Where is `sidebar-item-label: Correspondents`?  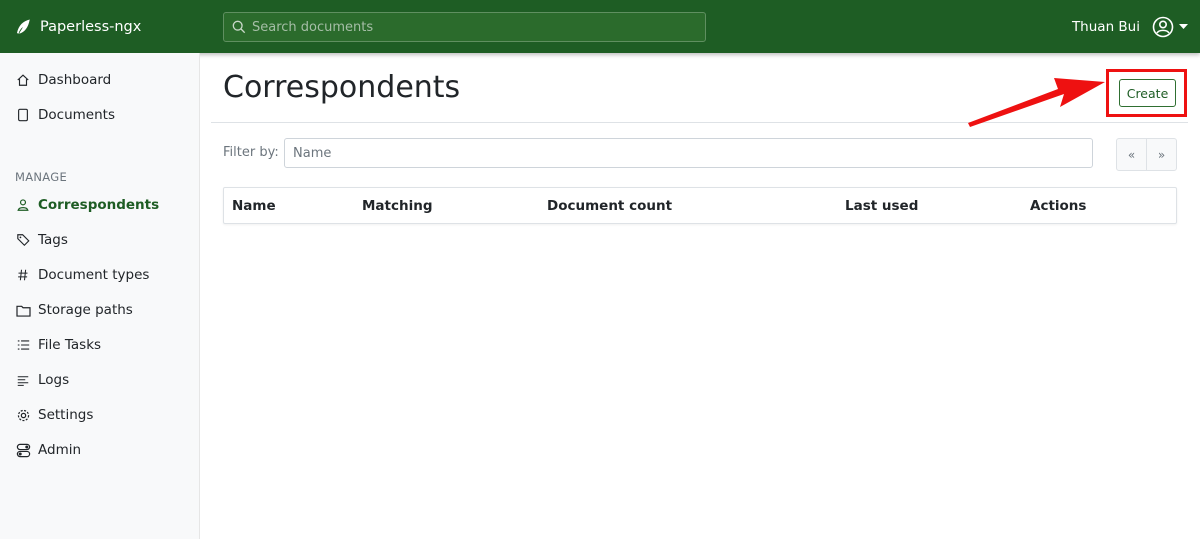
sidebar-item-label: Correspondents is located at coordinates (99, 205).